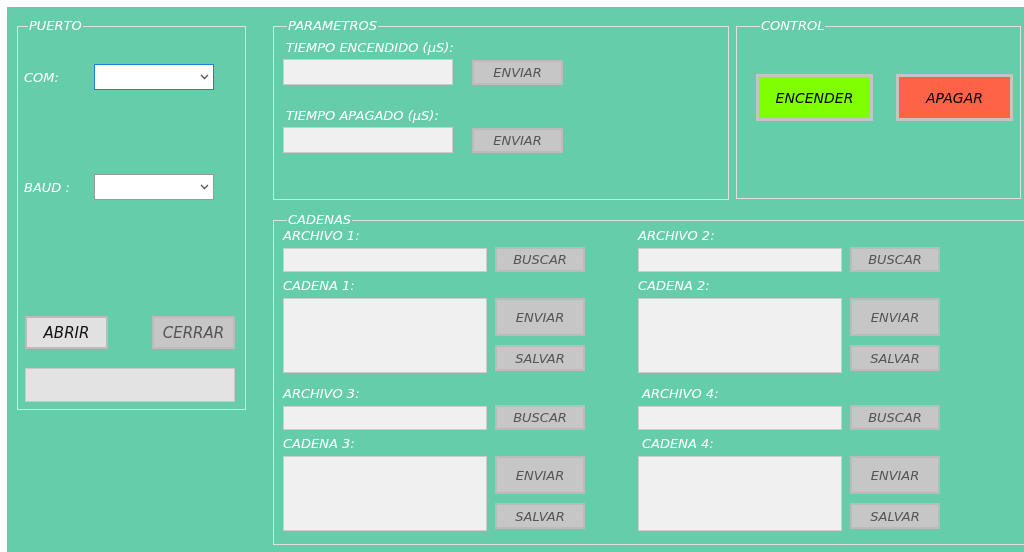 Image resolution: width=1024 pixels, height=552 pixels. What do you see at coordinates (677, 236) in the screenshot?
I see `file-label: ARCHIVO 2:` at bounding box center [677, 236].